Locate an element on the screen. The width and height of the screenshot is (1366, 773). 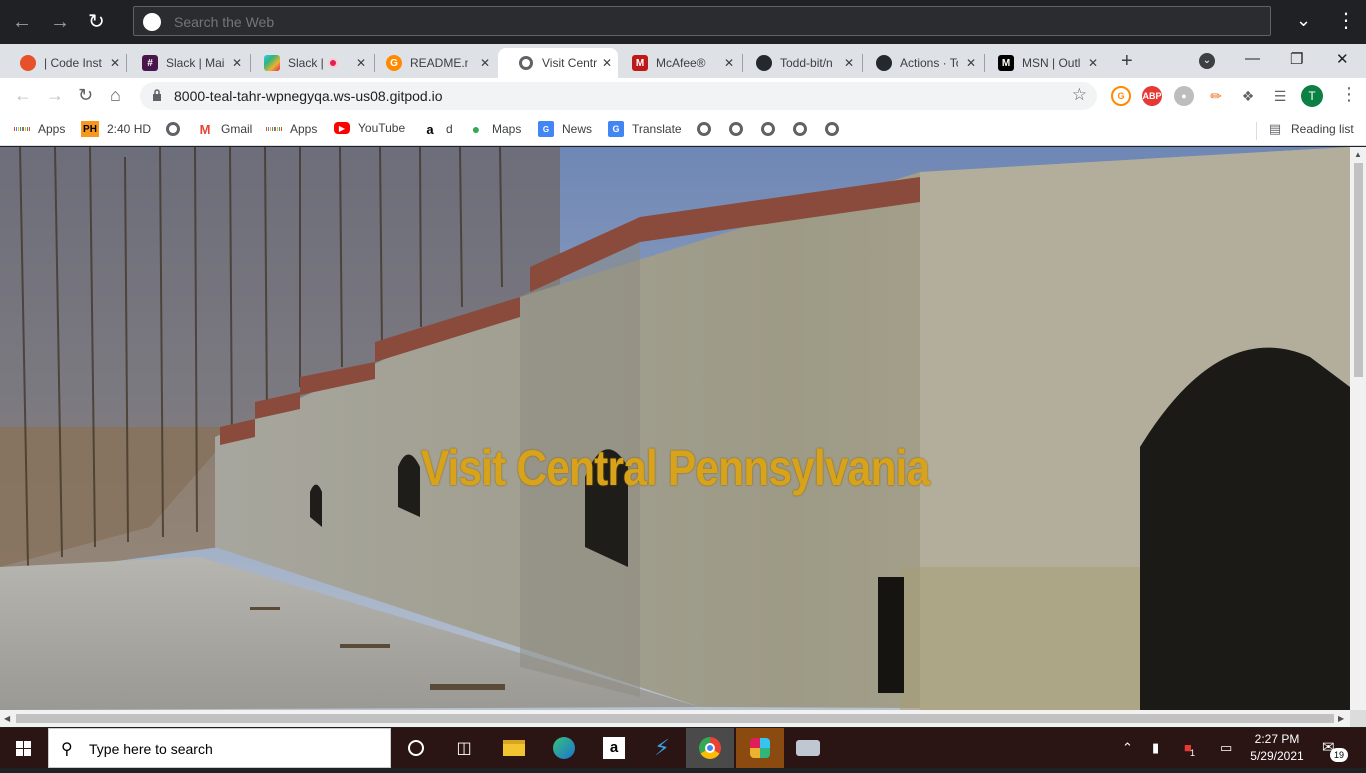
web-search-box is located at coordinates (702, 21).